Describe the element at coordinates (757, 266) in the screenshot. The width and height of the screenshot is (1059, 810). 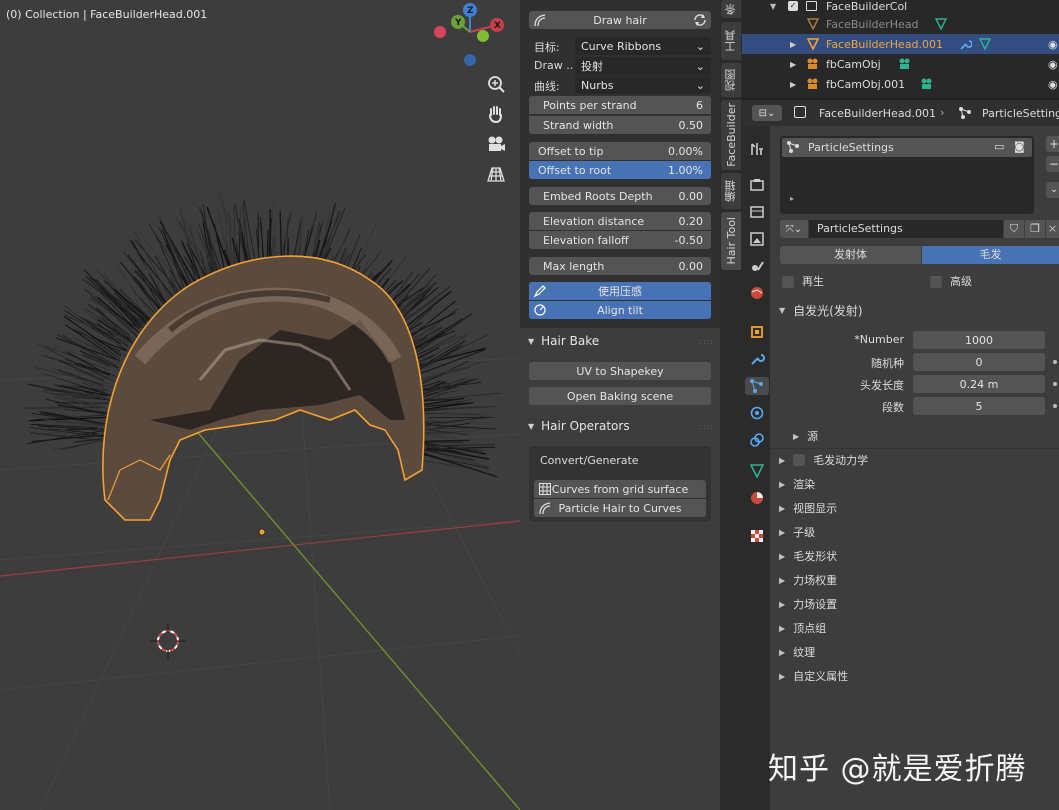
I see `scene-icon` at that location.